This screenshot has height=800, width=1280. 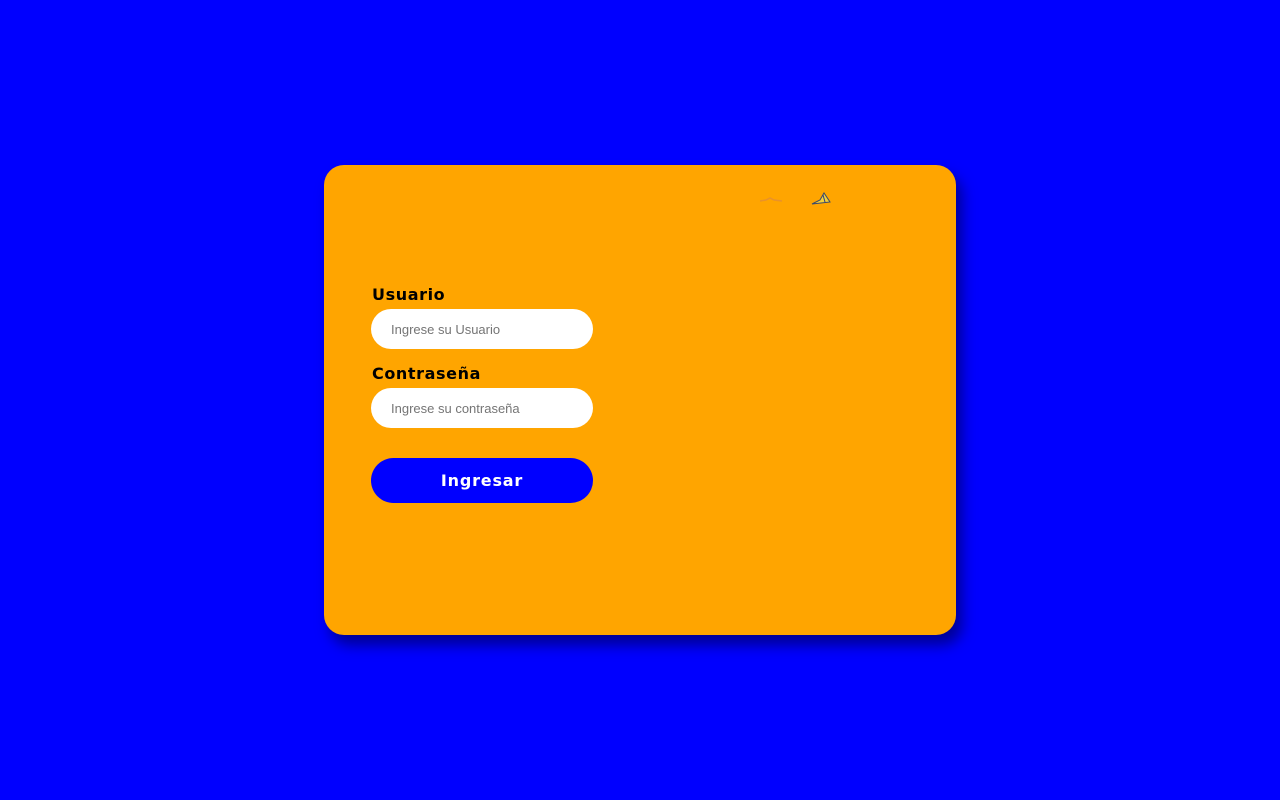 I want to click on login-button: Ingresar, so click(x=482, y=480).